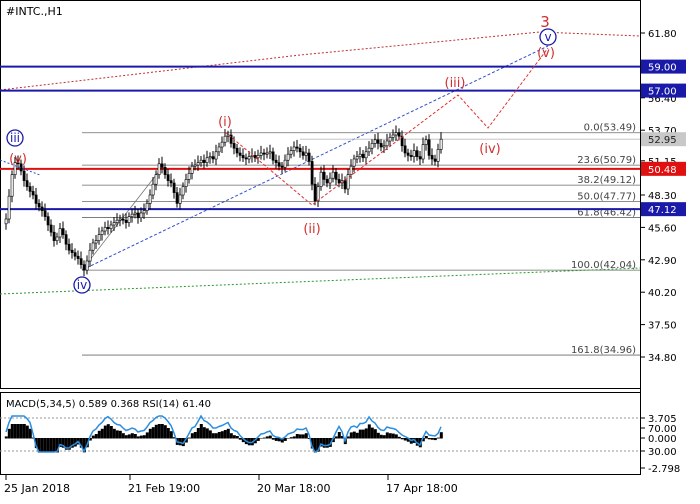 This screenshot has height=504, width=700. Describe the element at coordinates (311, 229) in the screenshot. I see `wave-label: (ii)` at that location.